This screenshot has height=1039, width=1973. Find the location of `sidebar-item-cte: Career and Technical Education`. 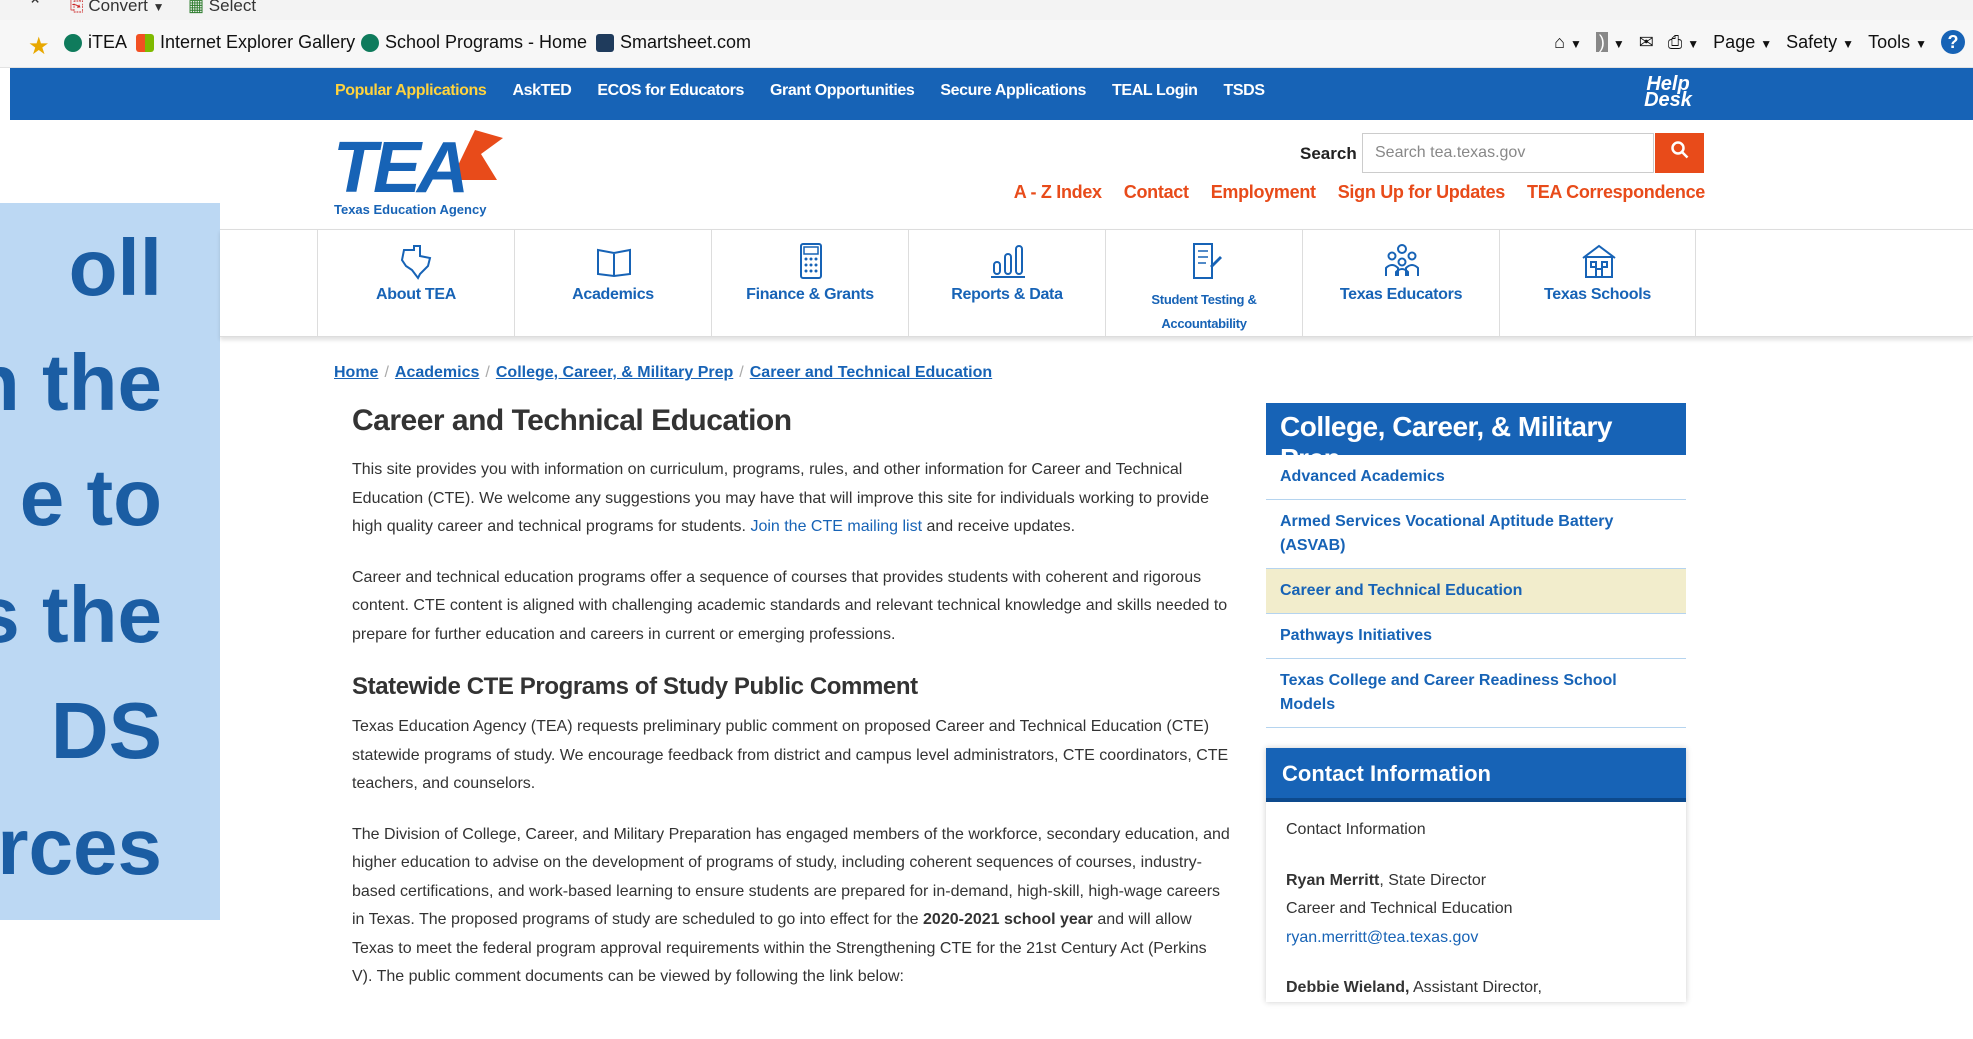

sidebar-item-cte: Career and Technical Education is located at coordinates (1476, 591).